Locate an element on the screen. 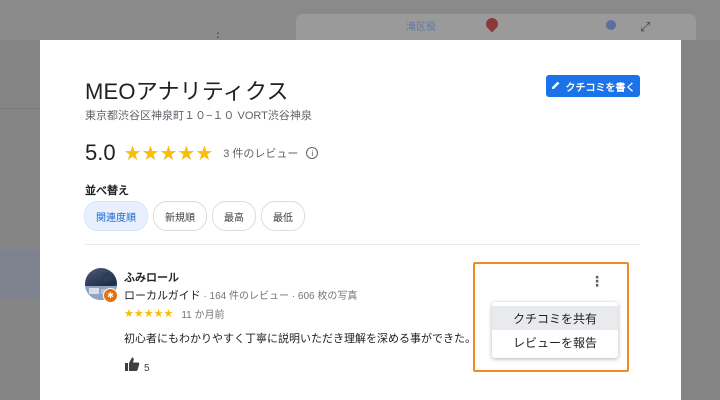 The height and width of the screenshot is (400, 720). more-options-icon: ⋮ is located at coordinates (597, 282).